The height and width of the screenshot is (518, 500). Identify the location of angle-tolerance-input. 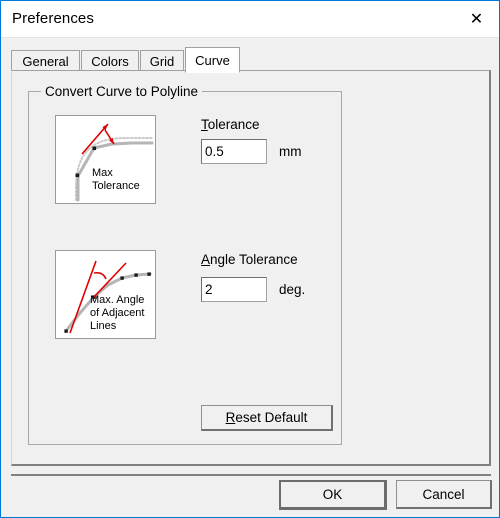
(234, 289).